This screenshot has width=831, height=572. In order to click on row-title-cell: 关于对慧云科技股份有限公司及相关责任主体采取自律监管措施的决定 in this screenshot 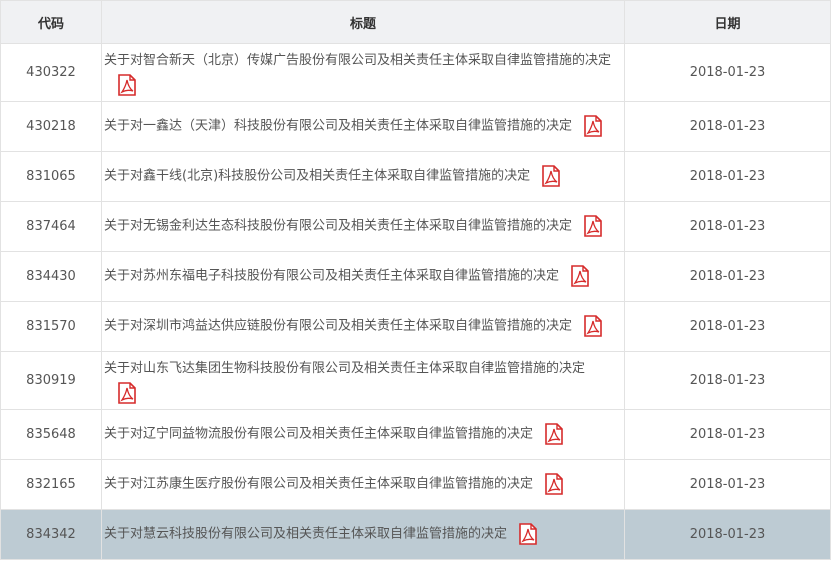, I will do `click(363, 534)`.